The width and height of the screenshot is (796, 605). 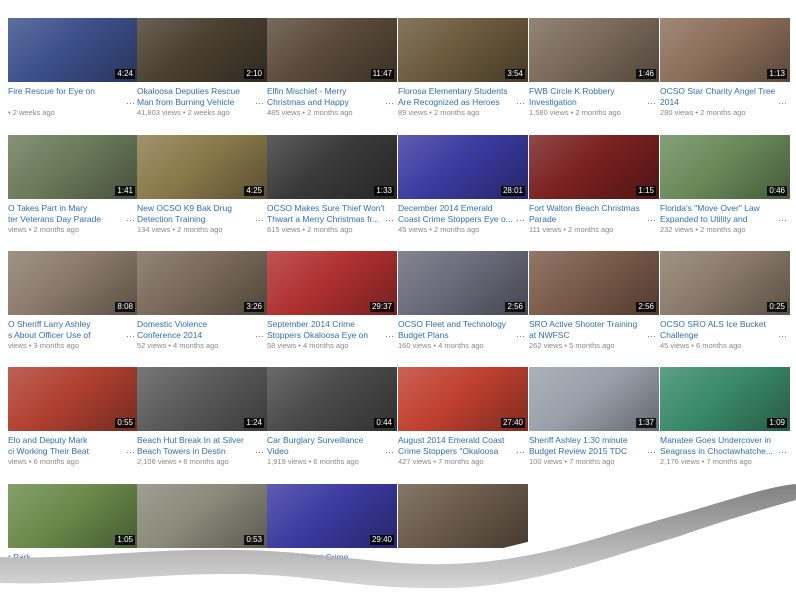 I want to click on video-thumbnail: 1:15, so click(x=594, y=167).